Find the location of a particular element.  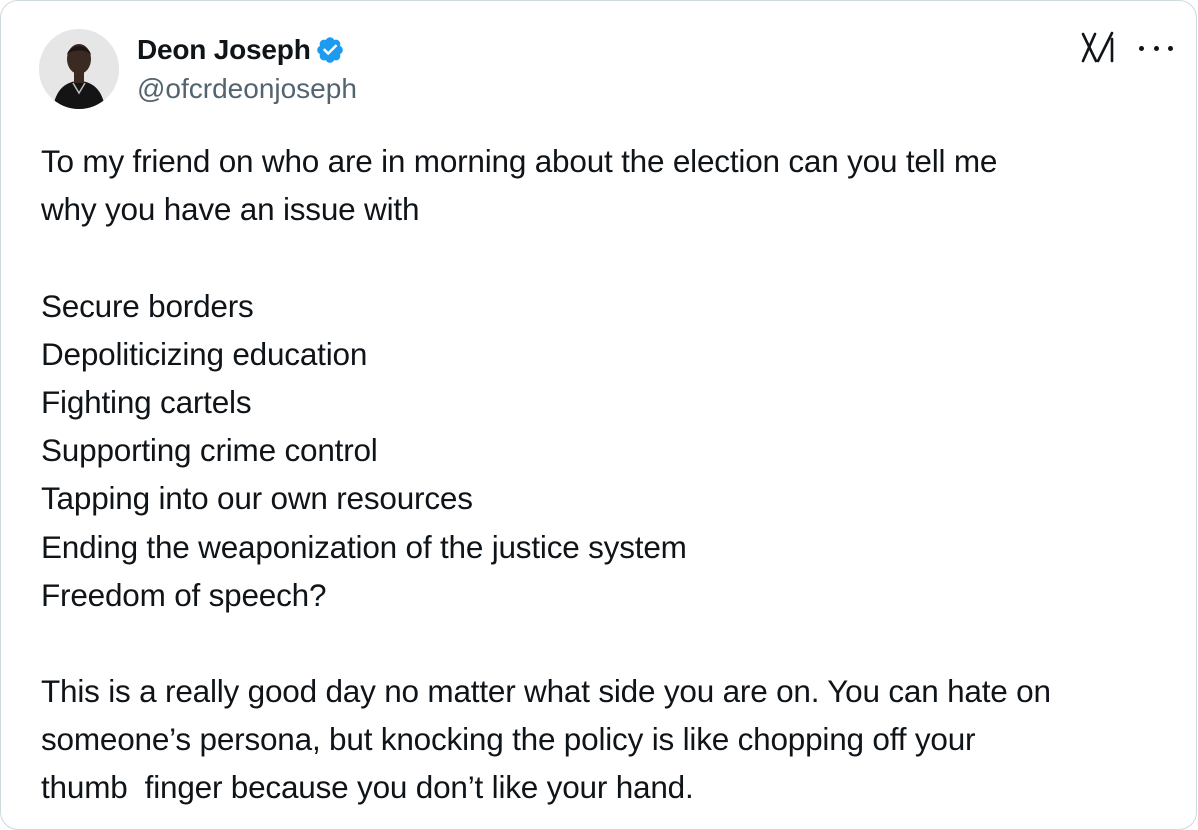

tweet-line: Secure borders is located at coordinates (147, 305).